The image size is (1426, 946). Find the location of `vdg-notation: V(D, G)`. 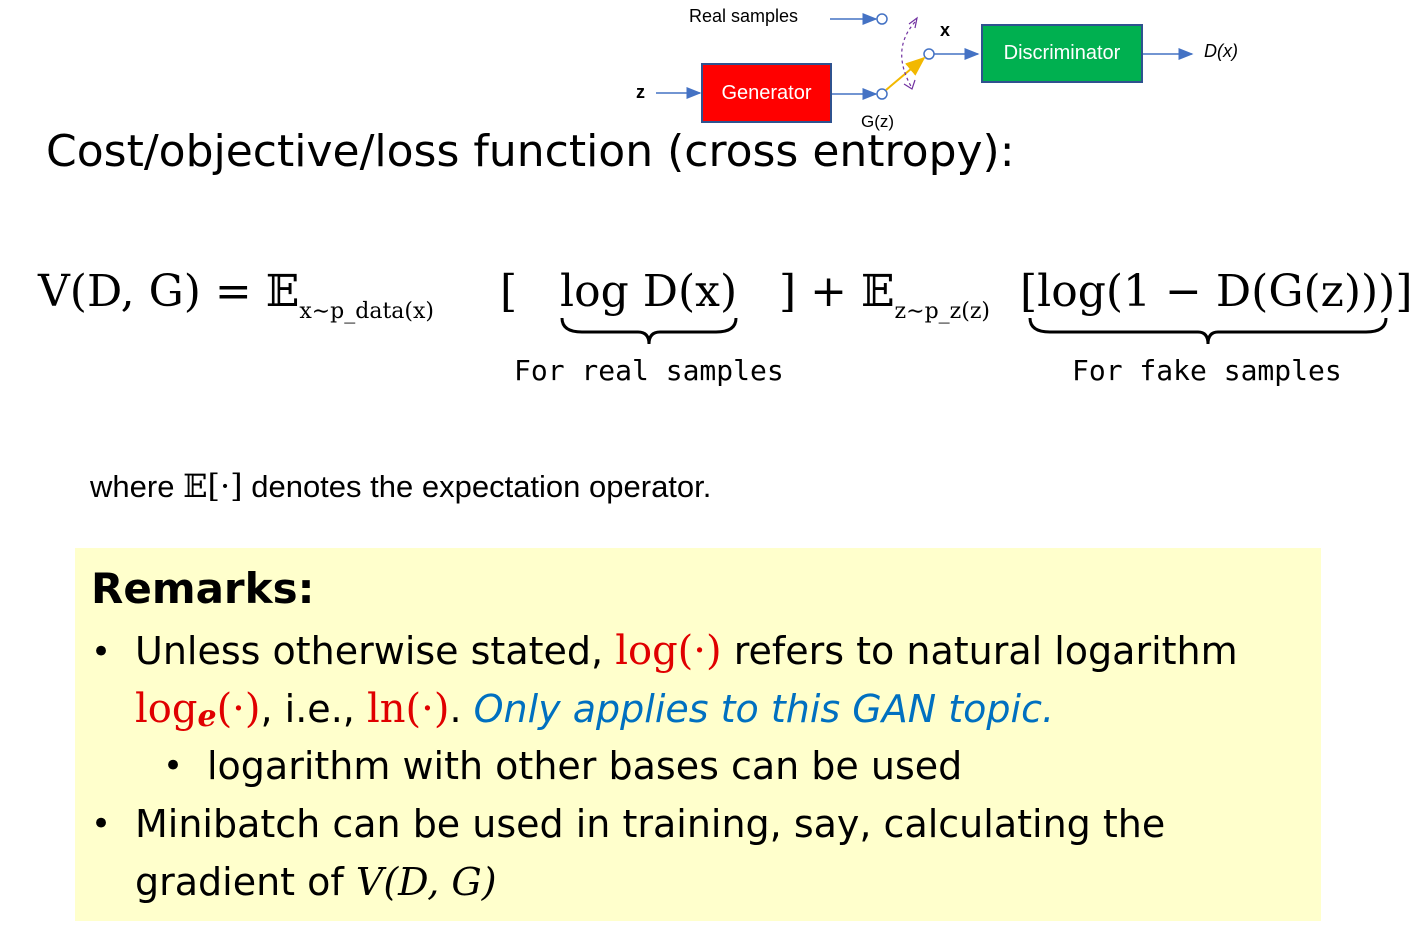

vdg-notation: V(D, G) is located at coordinates (426, 882).